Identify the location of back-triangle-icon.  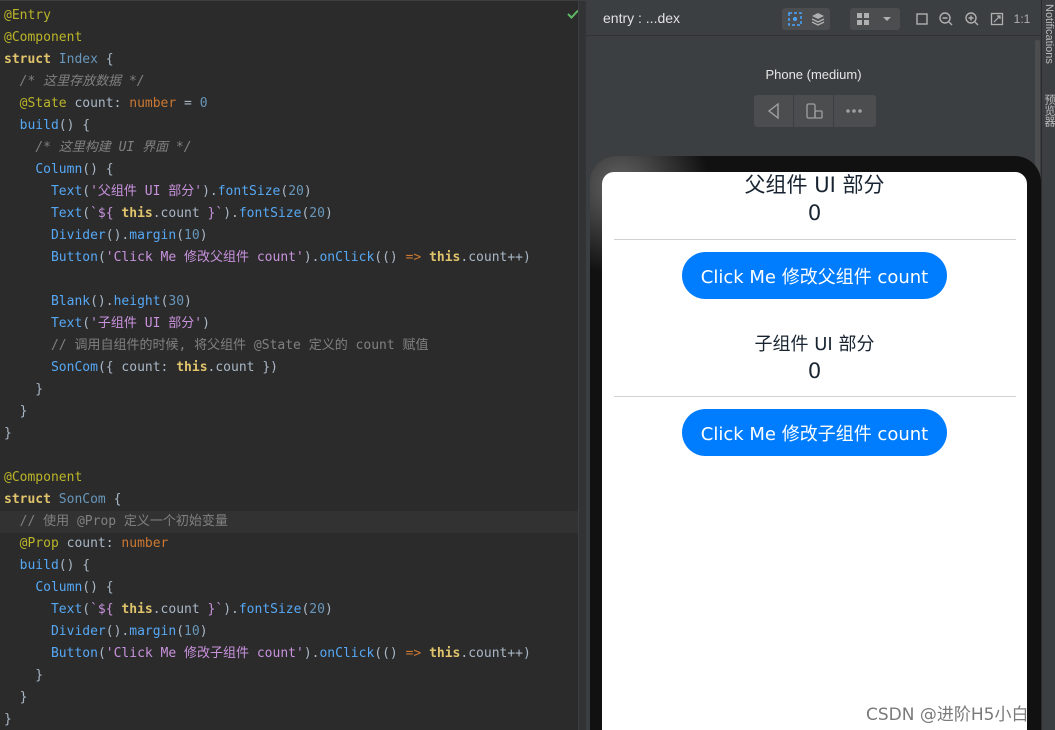
(774, 111).